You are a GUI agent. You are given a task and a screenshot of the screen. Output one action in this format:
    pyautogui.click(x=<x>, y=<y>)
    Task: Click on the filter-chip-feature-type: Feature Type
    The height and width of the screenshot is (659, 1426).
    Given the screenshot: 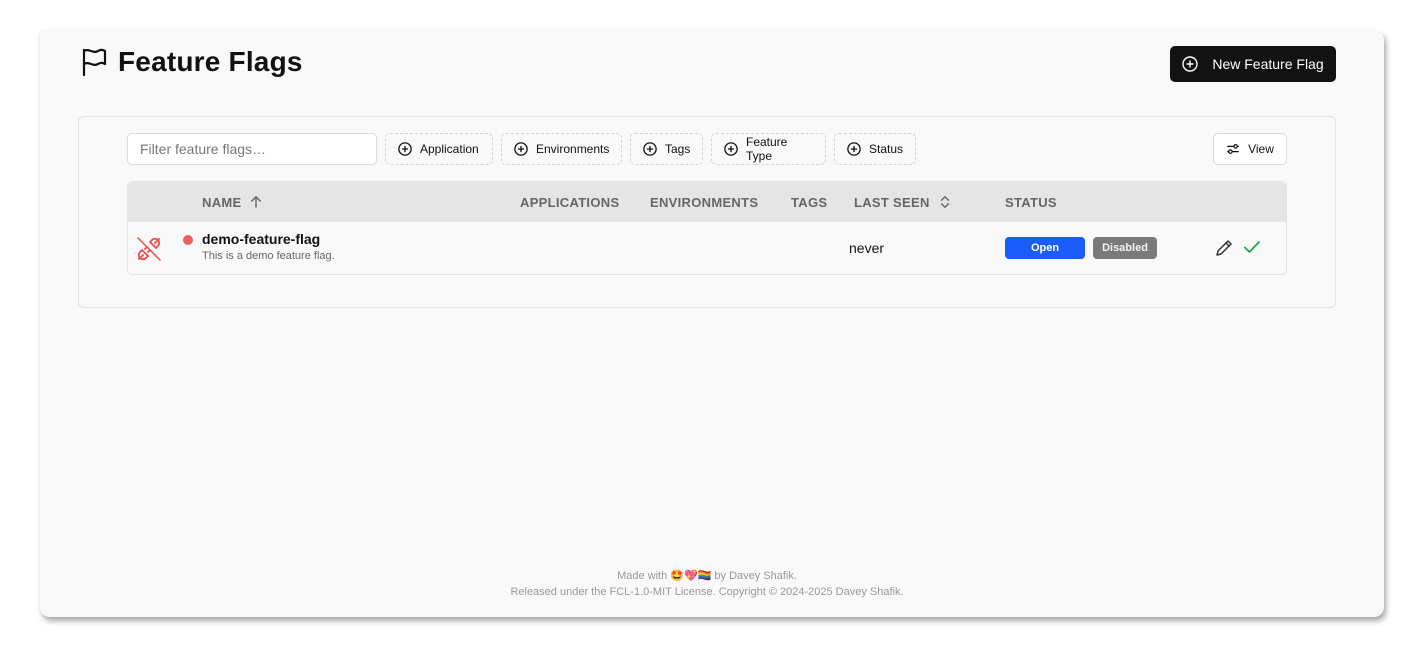 What is the action you would take?
    pyautogui.click(x=768, y=149)
    